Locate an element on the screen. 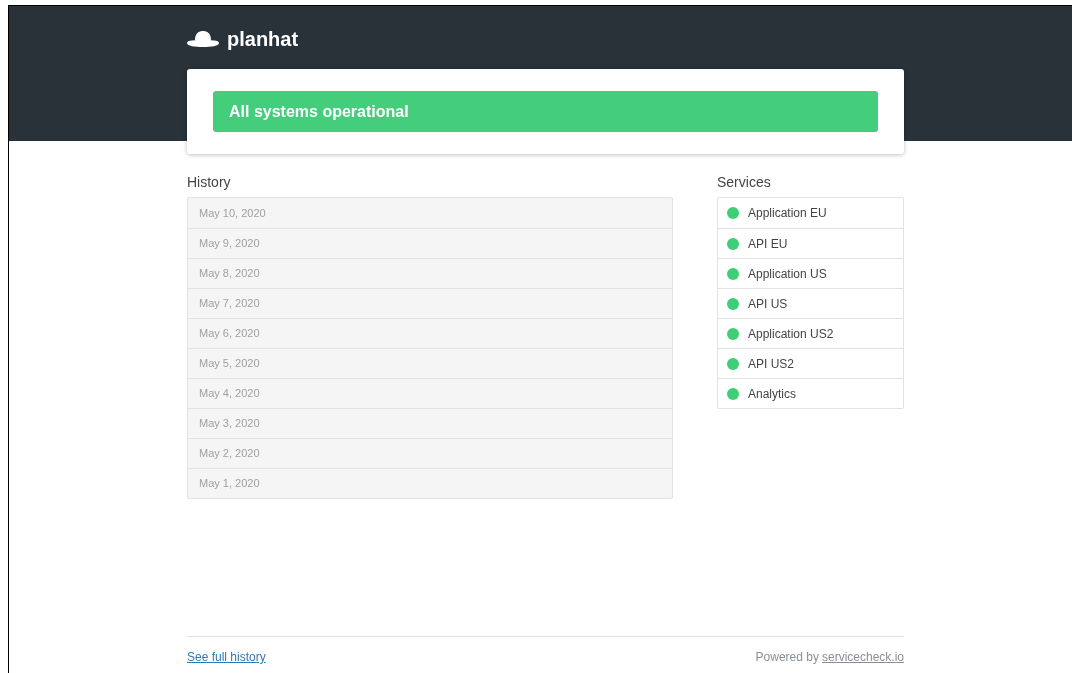  service-name: API US2 is located at coordinates (771, 364).